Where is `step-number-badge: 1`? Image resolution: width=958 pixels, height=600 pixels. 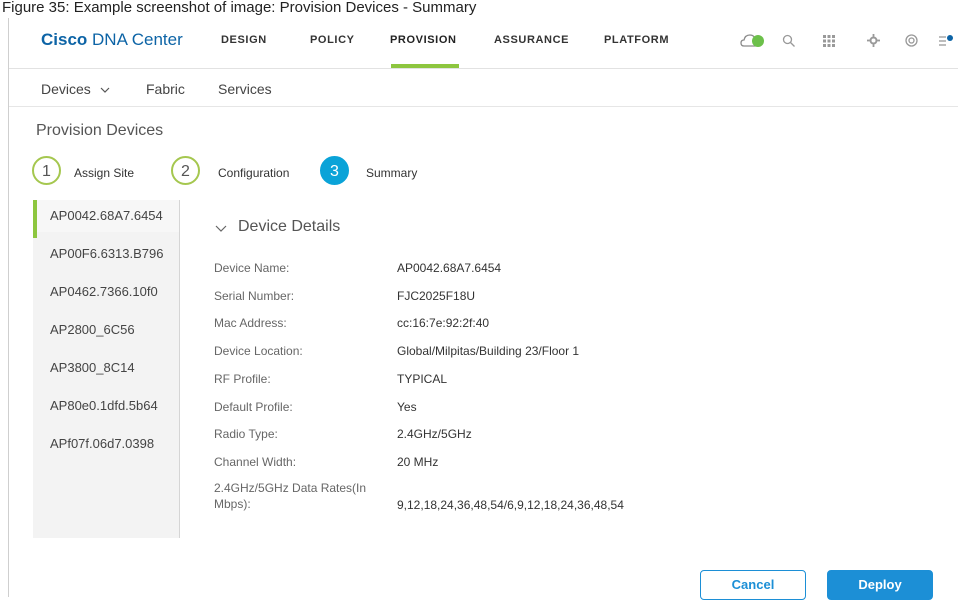 step-number-badge: 1 is located at coordinates (46, 170).